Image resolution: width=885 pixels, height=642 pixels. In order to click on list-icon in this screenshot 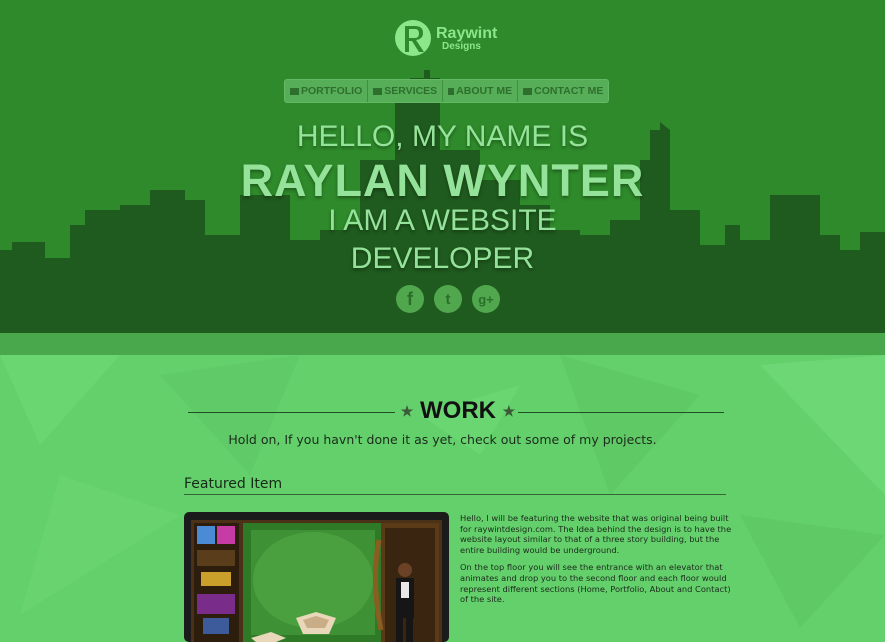, I will do `click(378, 91)`.